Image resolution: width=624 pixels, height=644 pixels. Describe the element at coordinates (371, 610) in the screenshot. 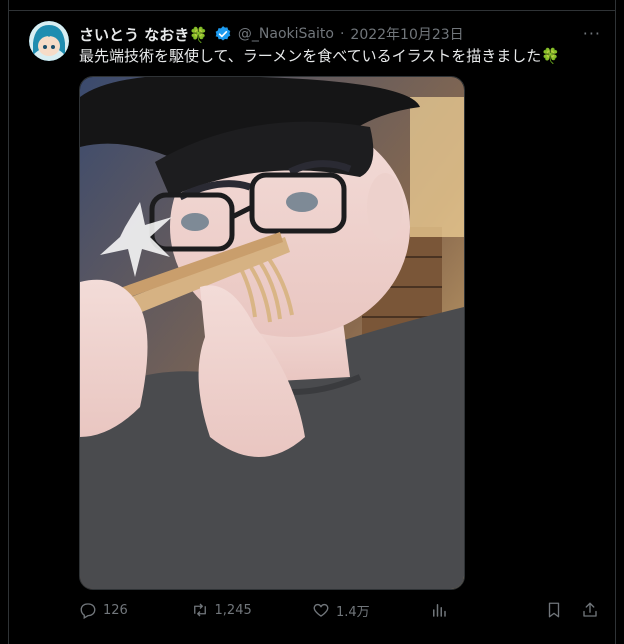

I see `like-button: 1.4万` at that location.